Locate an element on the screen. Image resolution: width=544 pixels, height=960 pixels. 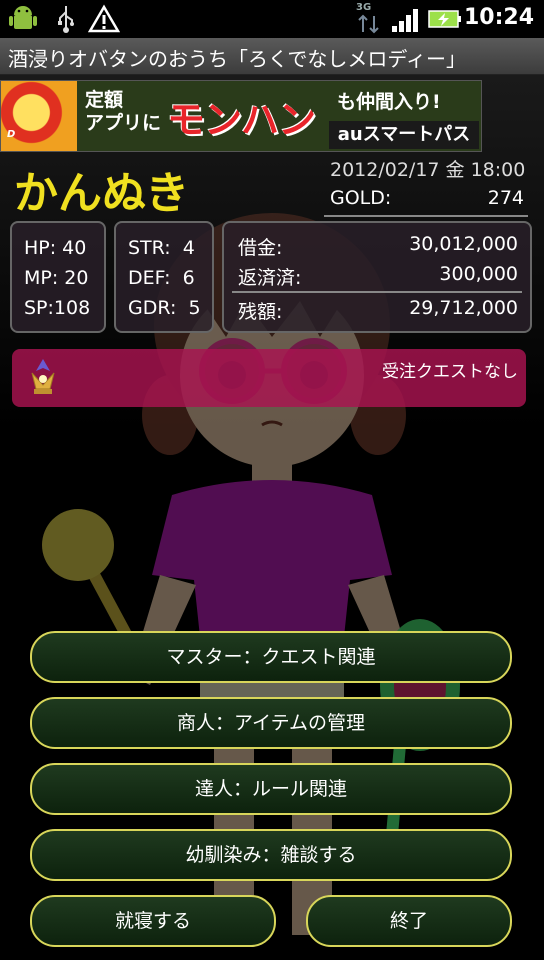
status-bar: 3G 10:24 is located at coordinates (272, 19).